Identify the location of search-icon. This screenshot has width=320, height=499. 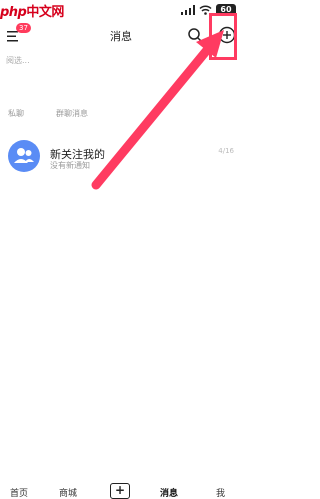
(195, 35).